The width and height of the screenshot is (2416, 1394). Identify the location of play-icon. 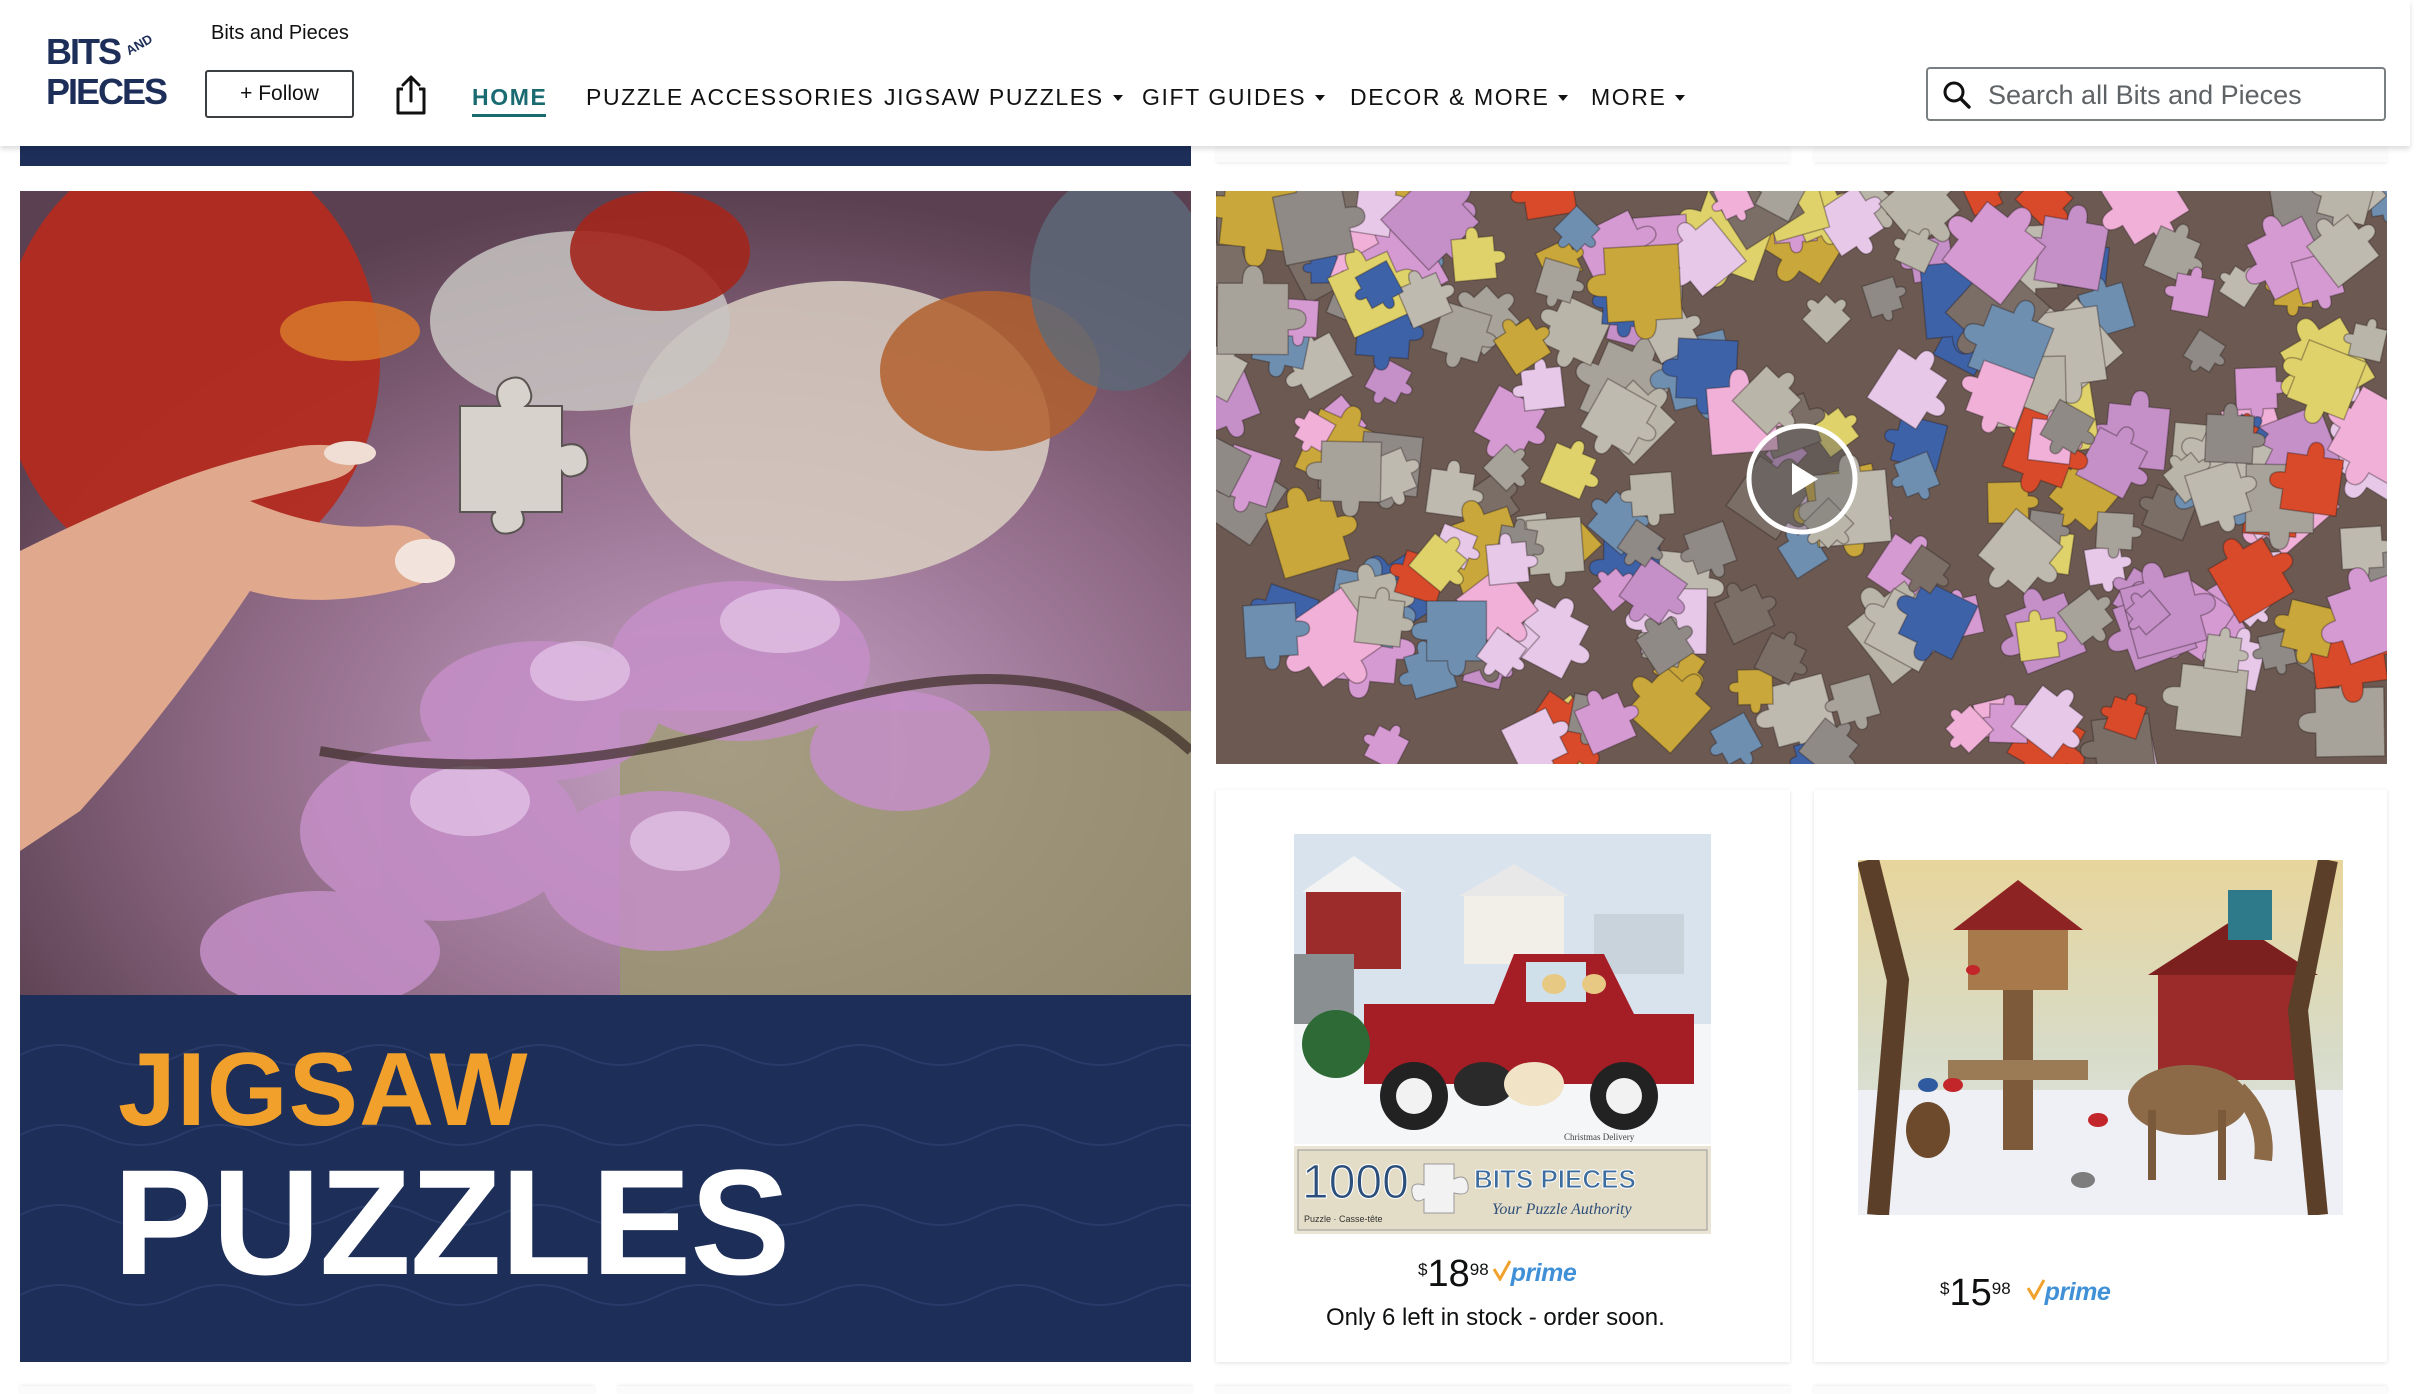
(1802, 479).